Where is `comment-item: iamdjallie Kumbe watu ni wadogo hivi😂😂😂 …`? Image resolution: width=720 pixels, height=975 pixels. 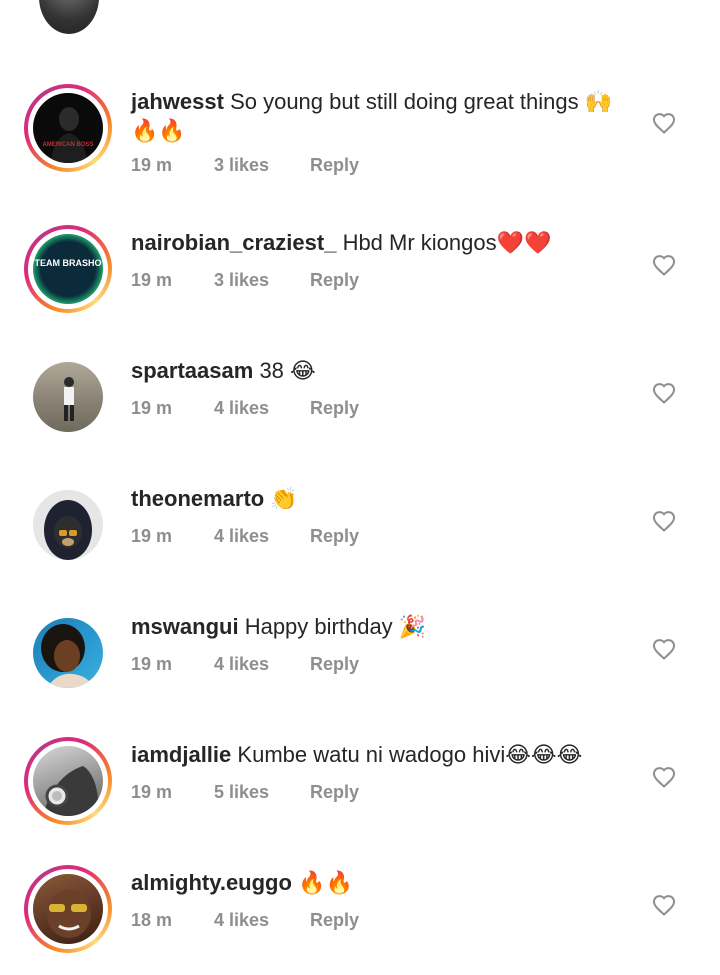
comment-item: iamdjallie Kumbe watu ni wadogo hivi😂😂😂 … is located at coordinates (360, 792).